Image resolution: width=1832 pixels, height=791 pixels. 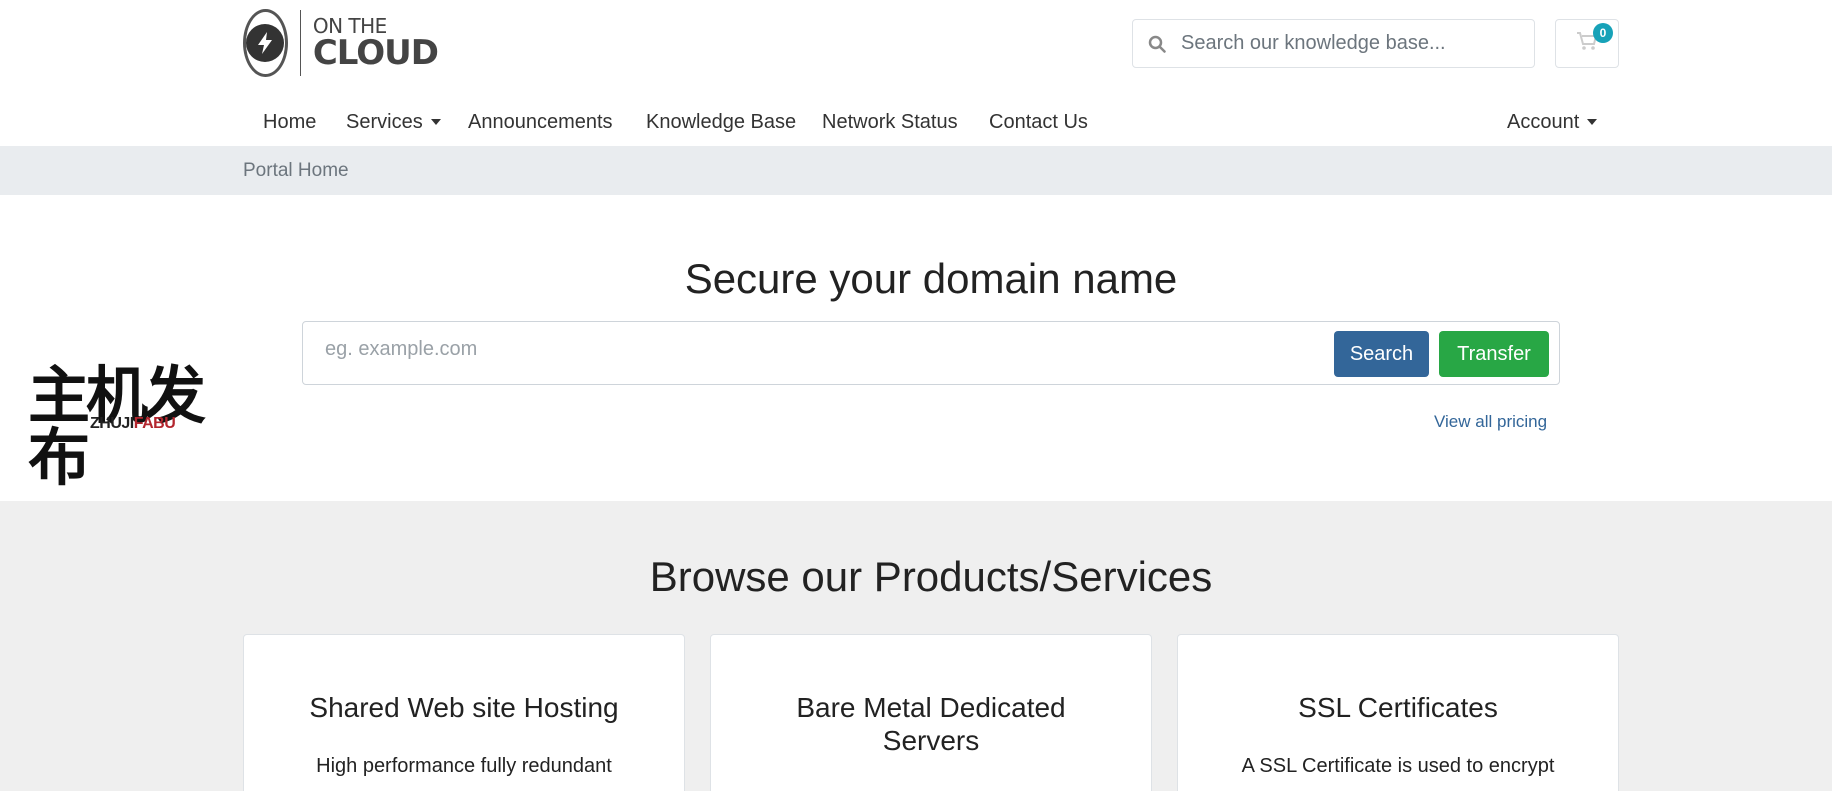 What do you see at coordinates (1494, 354) in the screenshot?
I see `domain-transfer-button: Transfer` at bounding box center [1494, 354].